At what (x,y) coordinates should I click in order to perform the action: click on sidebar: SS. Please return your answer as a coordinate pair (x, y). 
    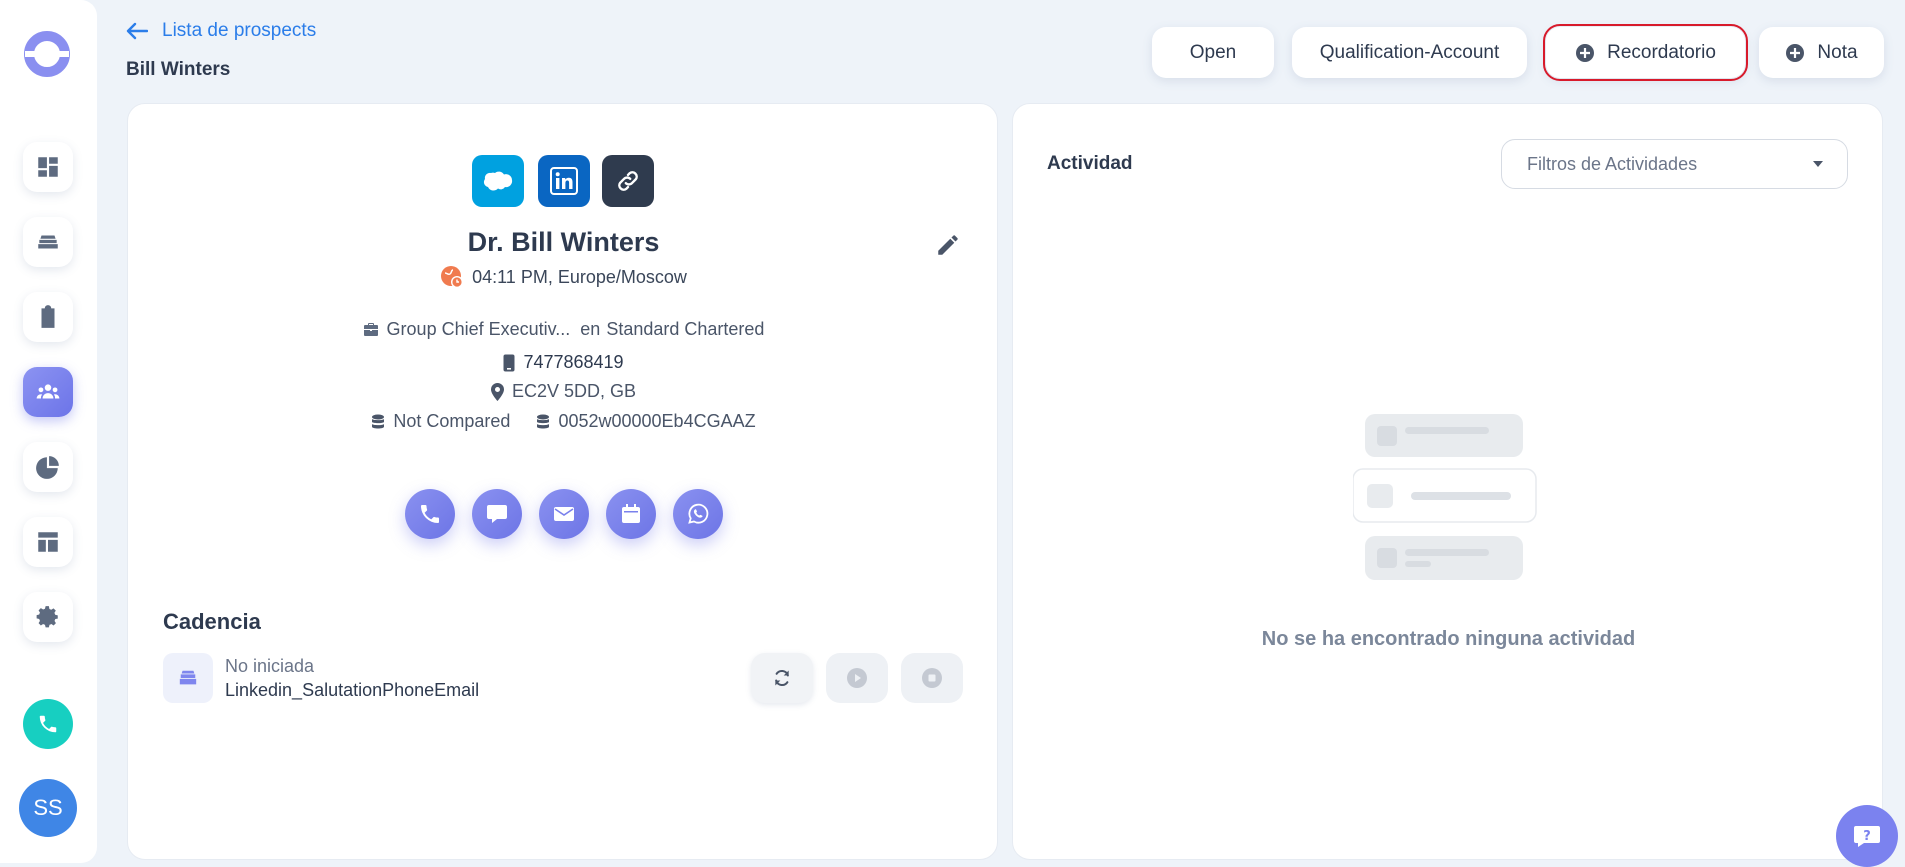
    Looking at the image, I should click on (48, 431).